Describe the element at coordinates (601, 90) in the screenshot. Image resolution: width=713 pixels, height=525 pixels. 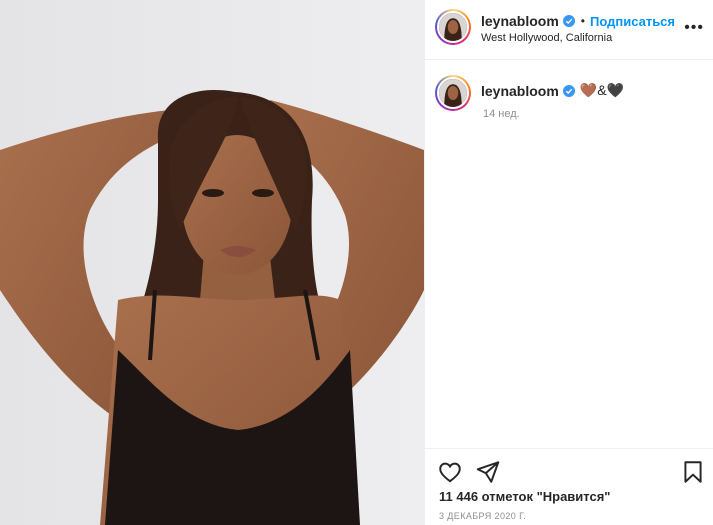
I see `caption-text: 🤎&🖤` at that location.